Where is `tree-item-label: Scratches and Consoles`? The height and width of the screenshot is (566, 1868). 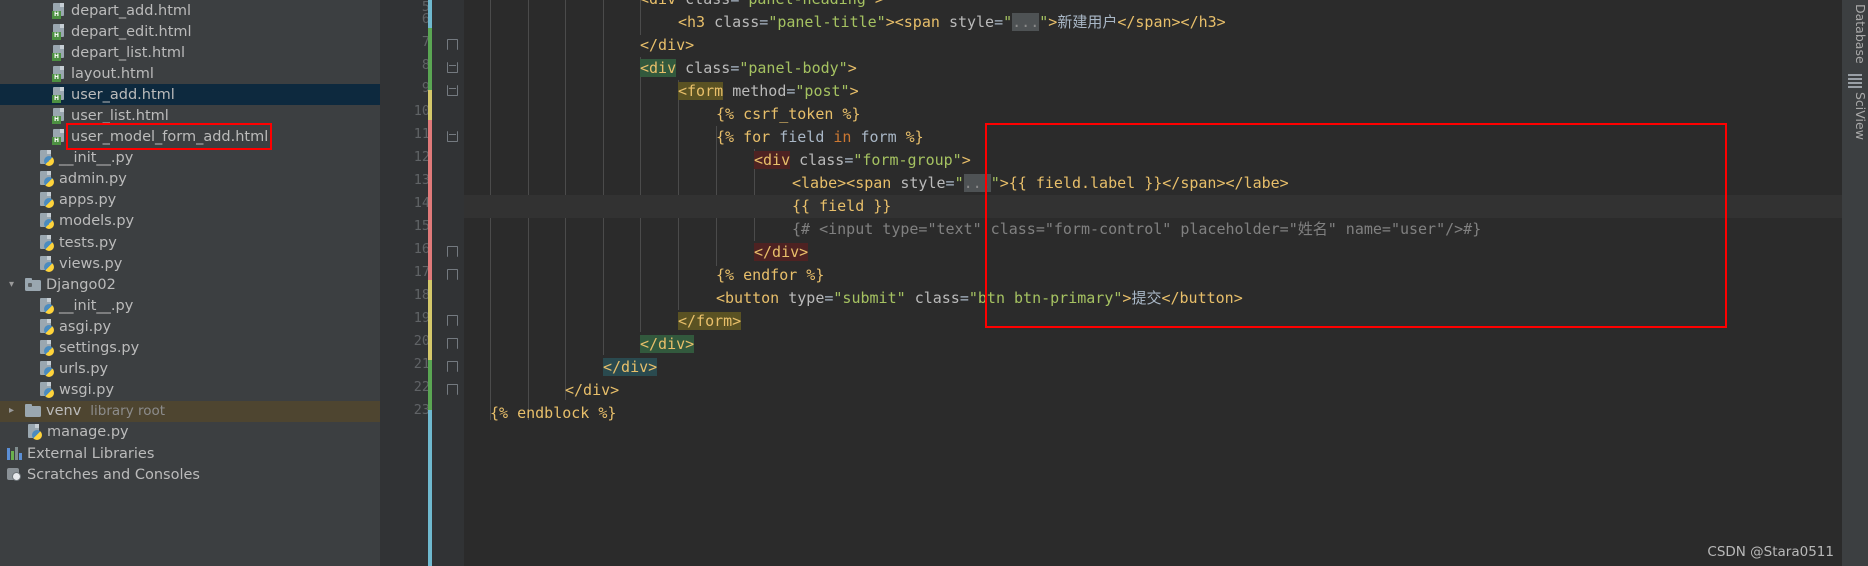 tree-item-label: Scratches and Consoles is located at coordinates (113, 474).